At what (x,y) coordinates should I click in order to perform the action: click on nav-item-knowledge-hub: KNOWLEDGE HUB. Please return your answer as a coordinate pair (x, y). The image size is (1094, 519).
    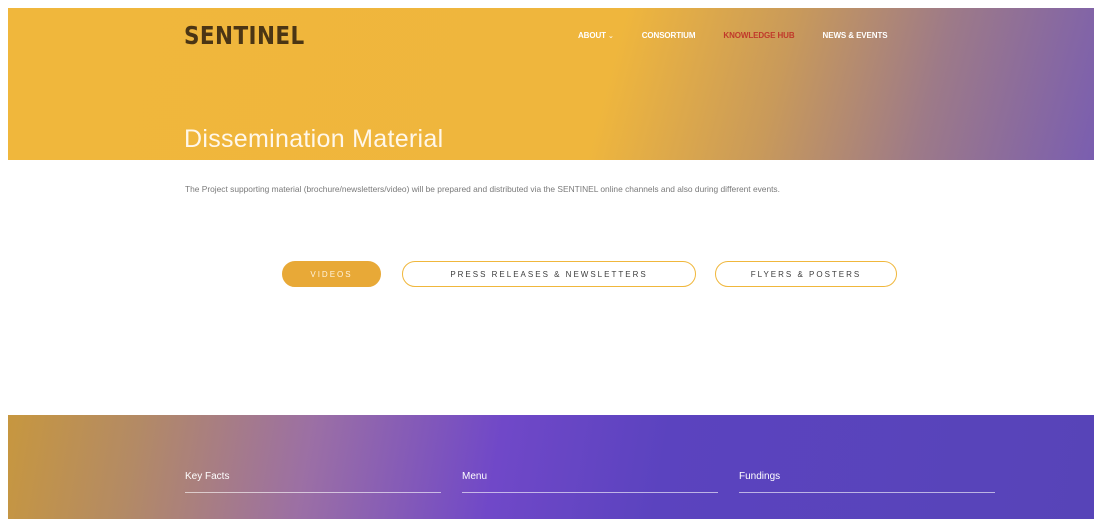
    Looking at the image, I should click on (758, 35).